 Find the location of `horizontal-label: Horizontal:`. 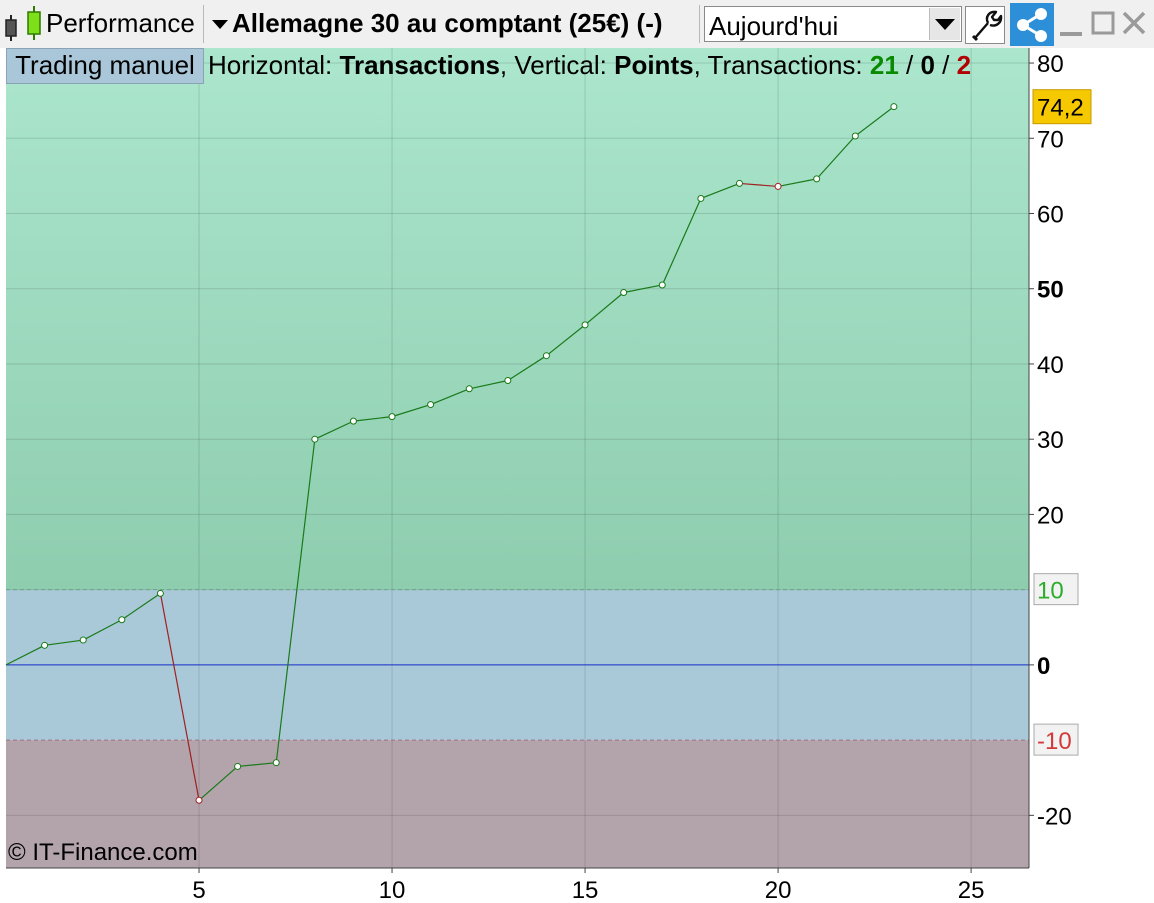

horizontal-label: Horizontal: is located at coordinates (270, 65).